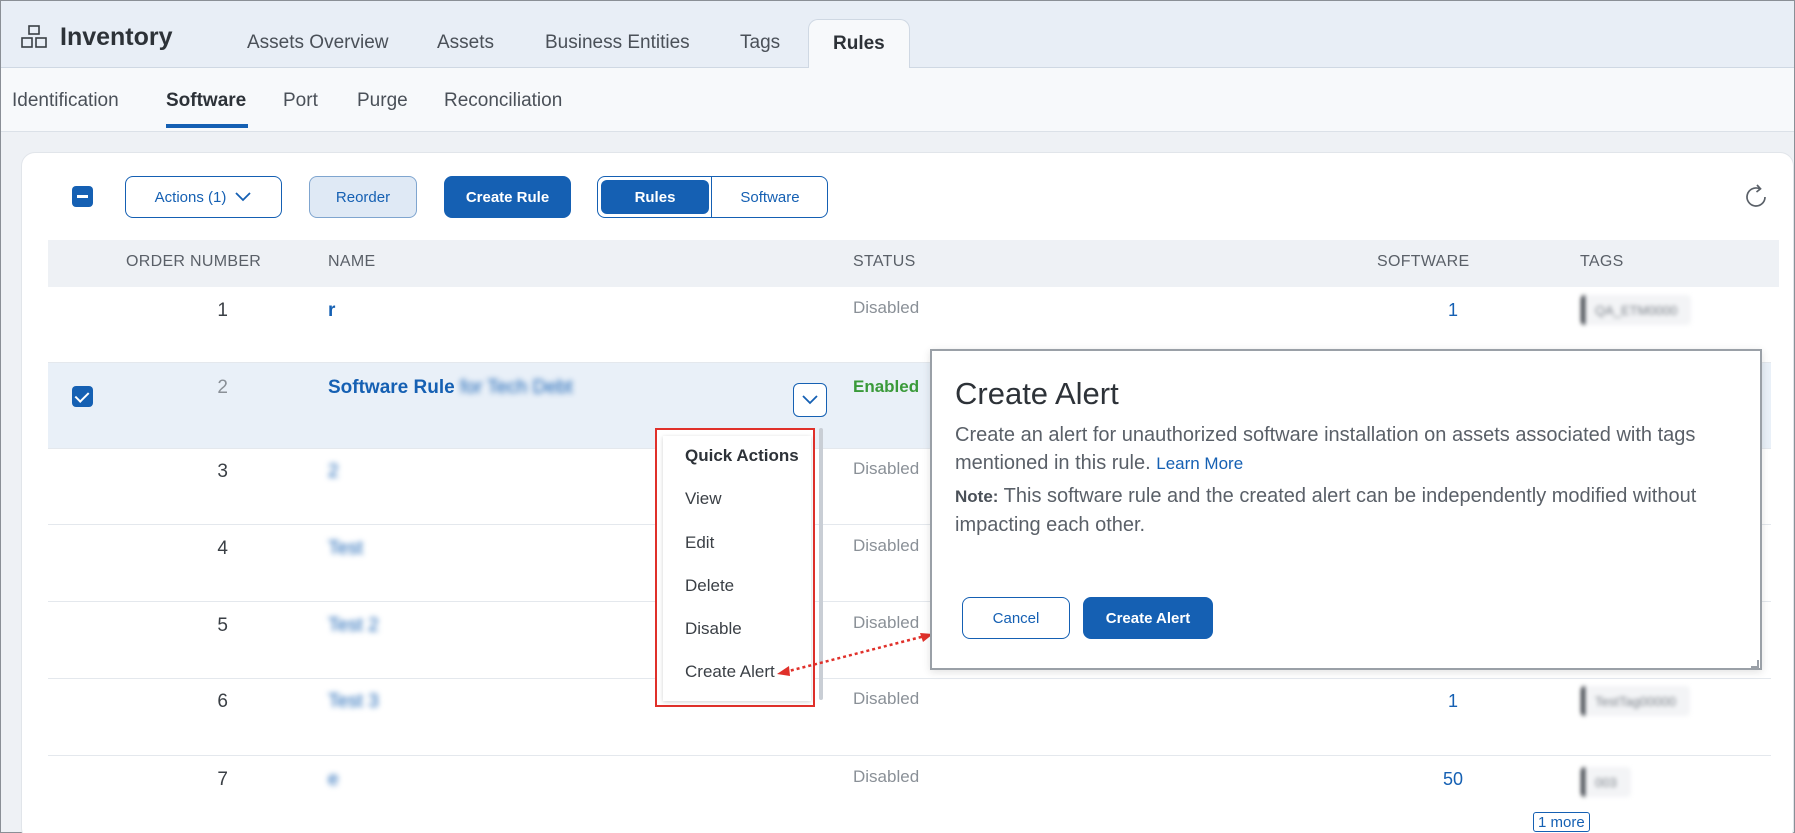 Image resolution: width=1795 pixels, height=833 pixels. I want to click on app-title: Inventory, so click(116, 37).